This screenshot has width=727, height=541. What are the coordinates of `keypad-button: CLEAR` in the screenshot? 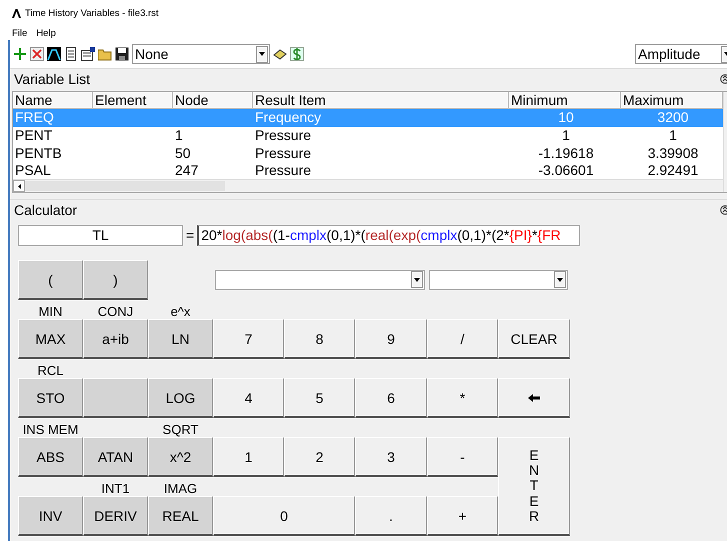 It's located at (534, 339).